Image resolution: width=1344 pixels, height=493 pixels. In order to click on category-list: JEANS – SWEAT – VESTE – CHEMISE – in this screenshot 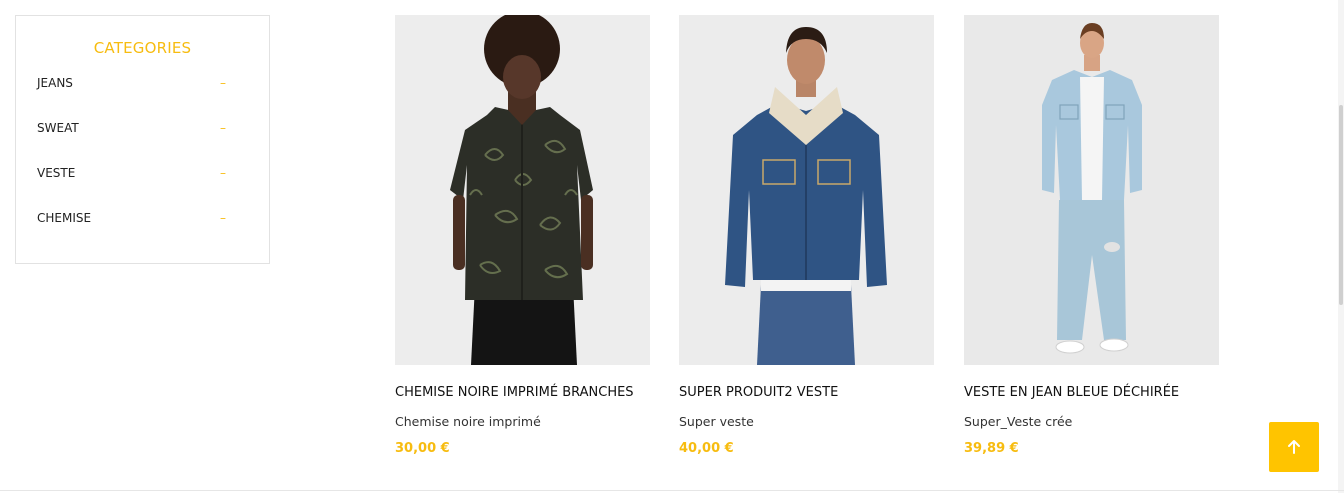, I will do `click(132, 166)`.